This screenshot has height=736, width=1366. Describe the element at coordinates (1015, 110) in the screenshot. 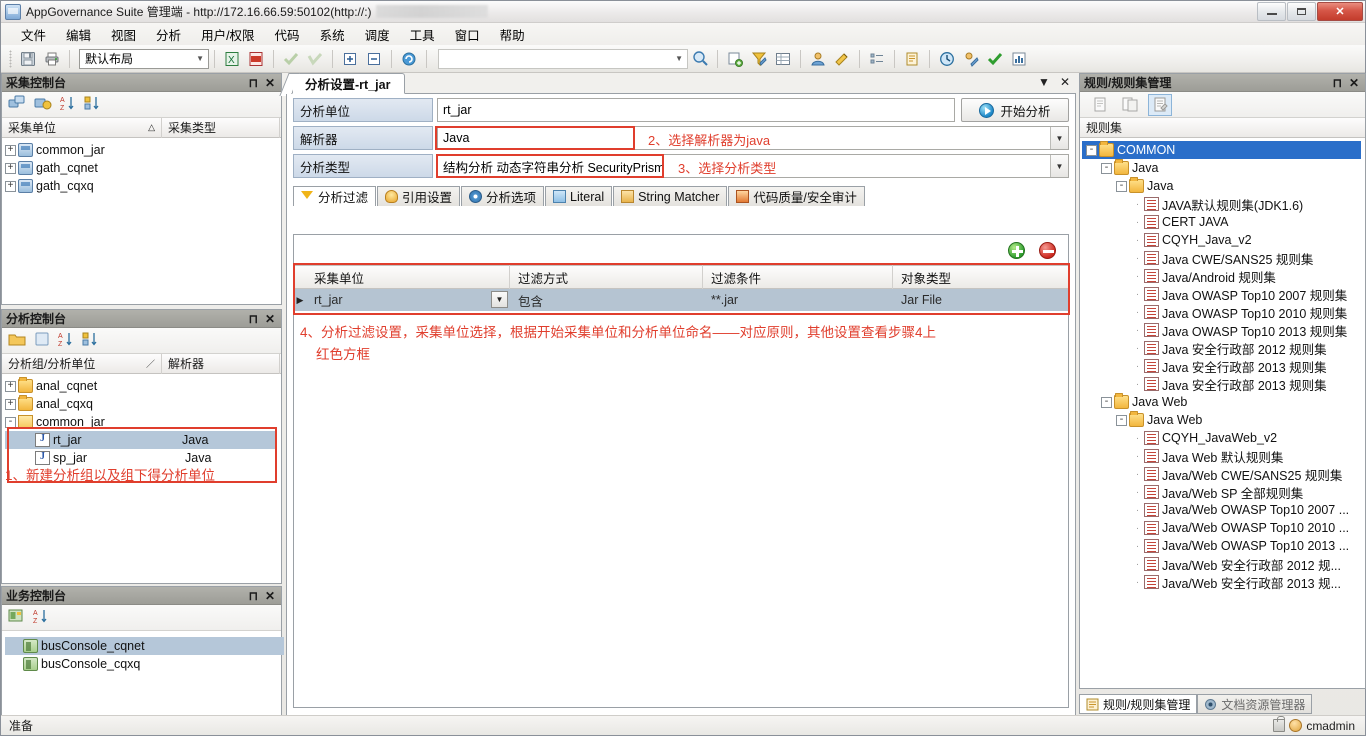

I see `start-analysis-button: 开始分析` at that location.